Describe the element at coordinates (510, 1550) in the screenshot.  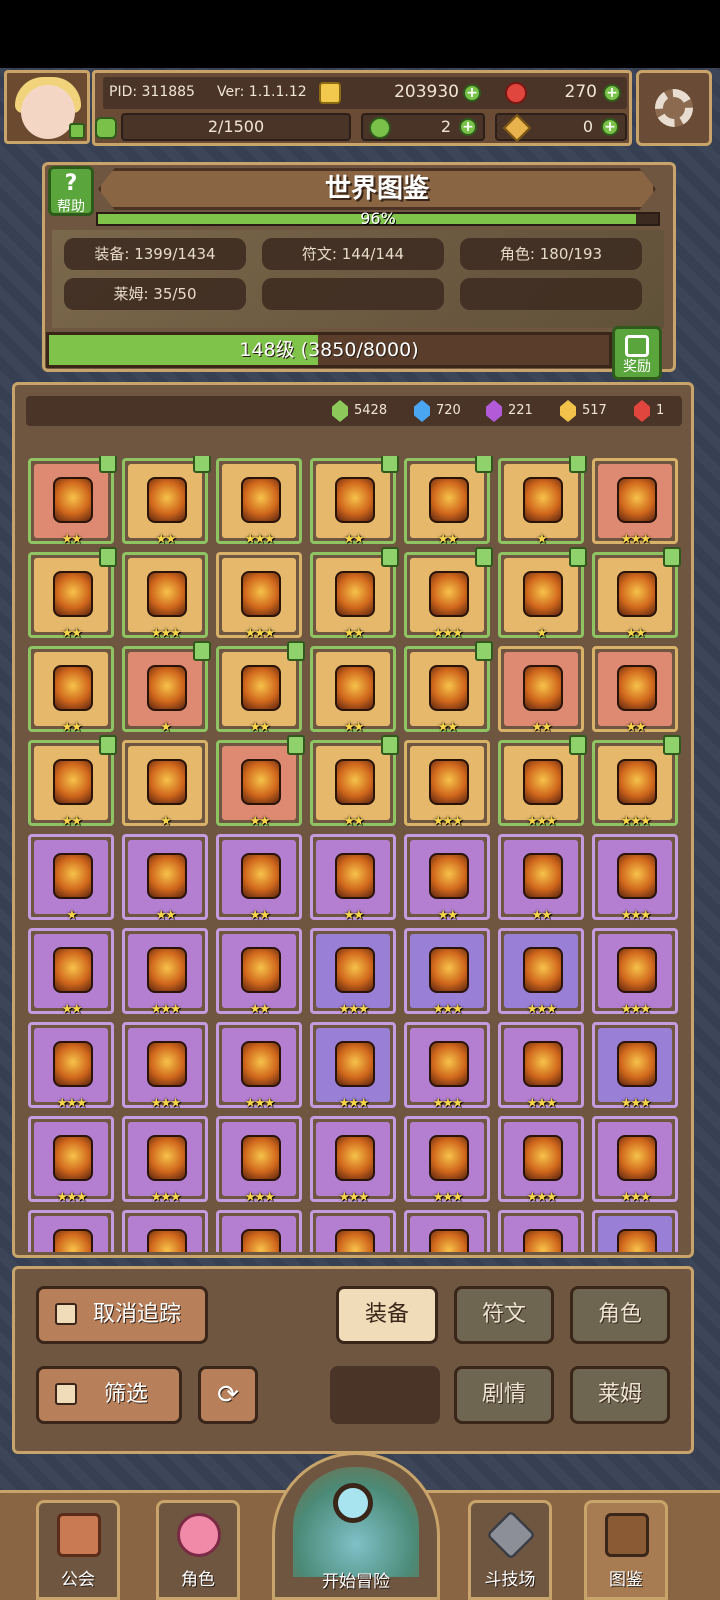
I see `nav-arena: 斗技场` at that location.